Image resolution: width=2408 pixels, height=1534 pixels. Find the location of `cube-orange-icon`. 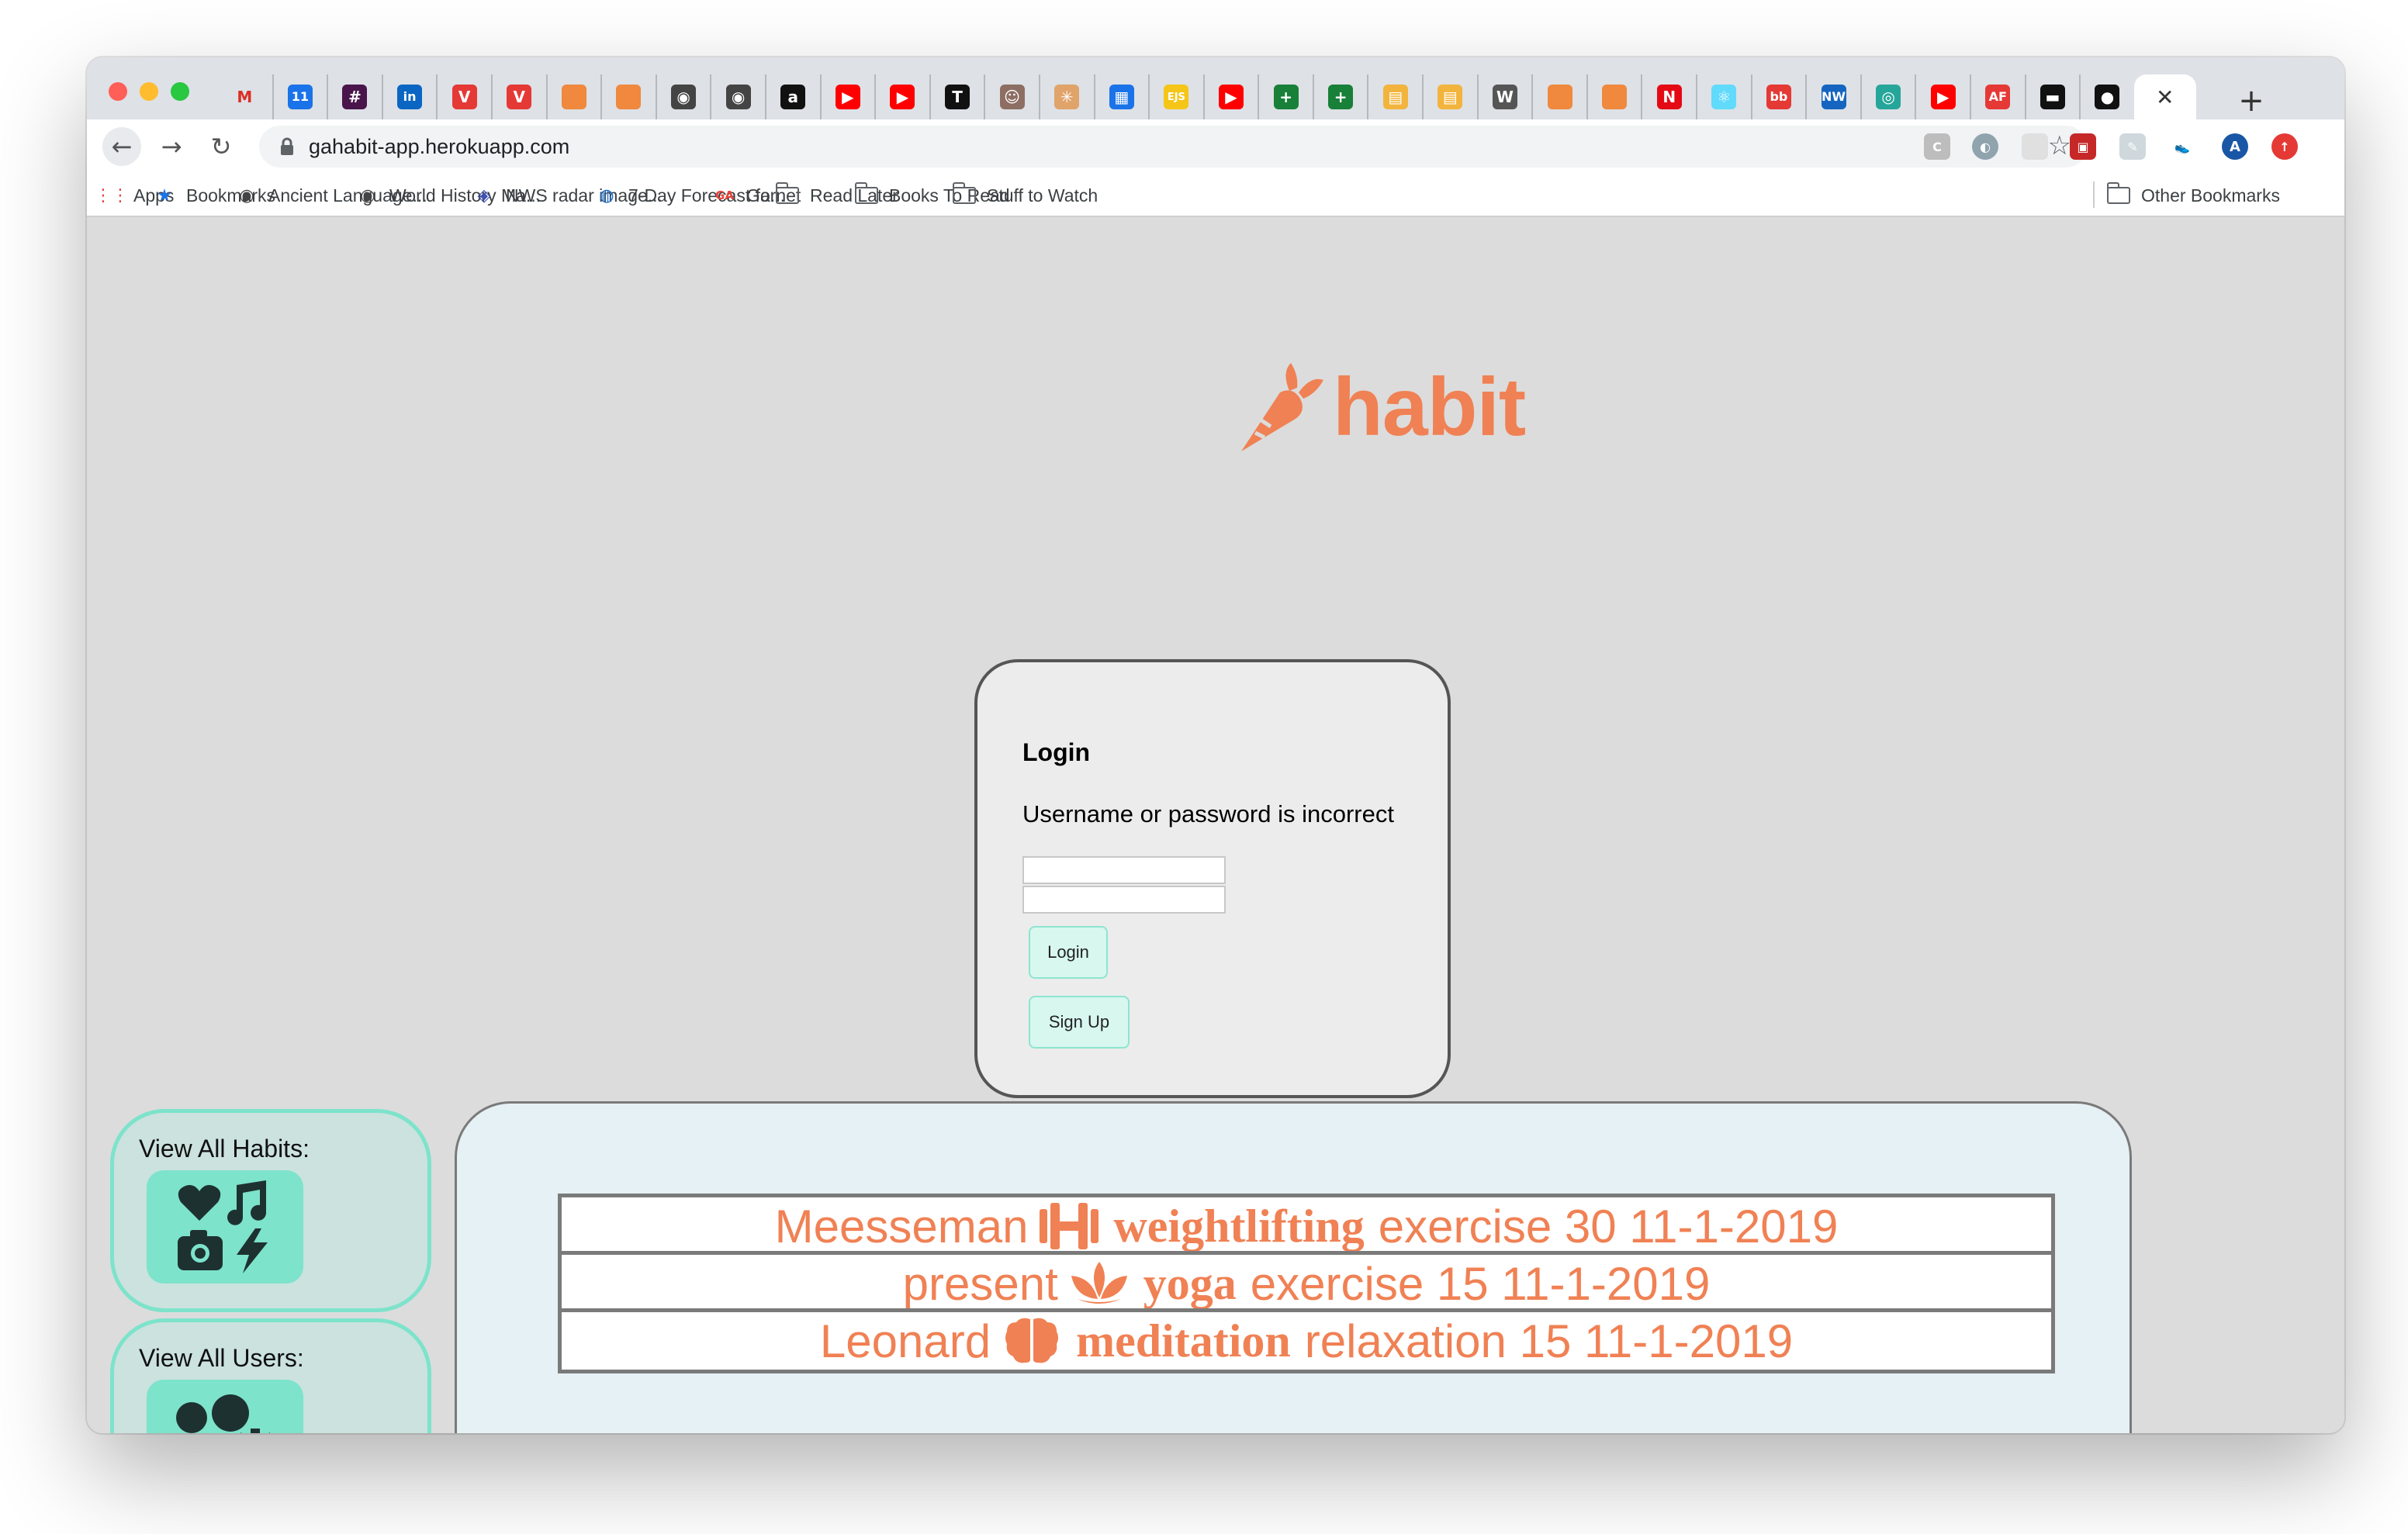

cube-orange-icon is located at coordinates (629, 97).